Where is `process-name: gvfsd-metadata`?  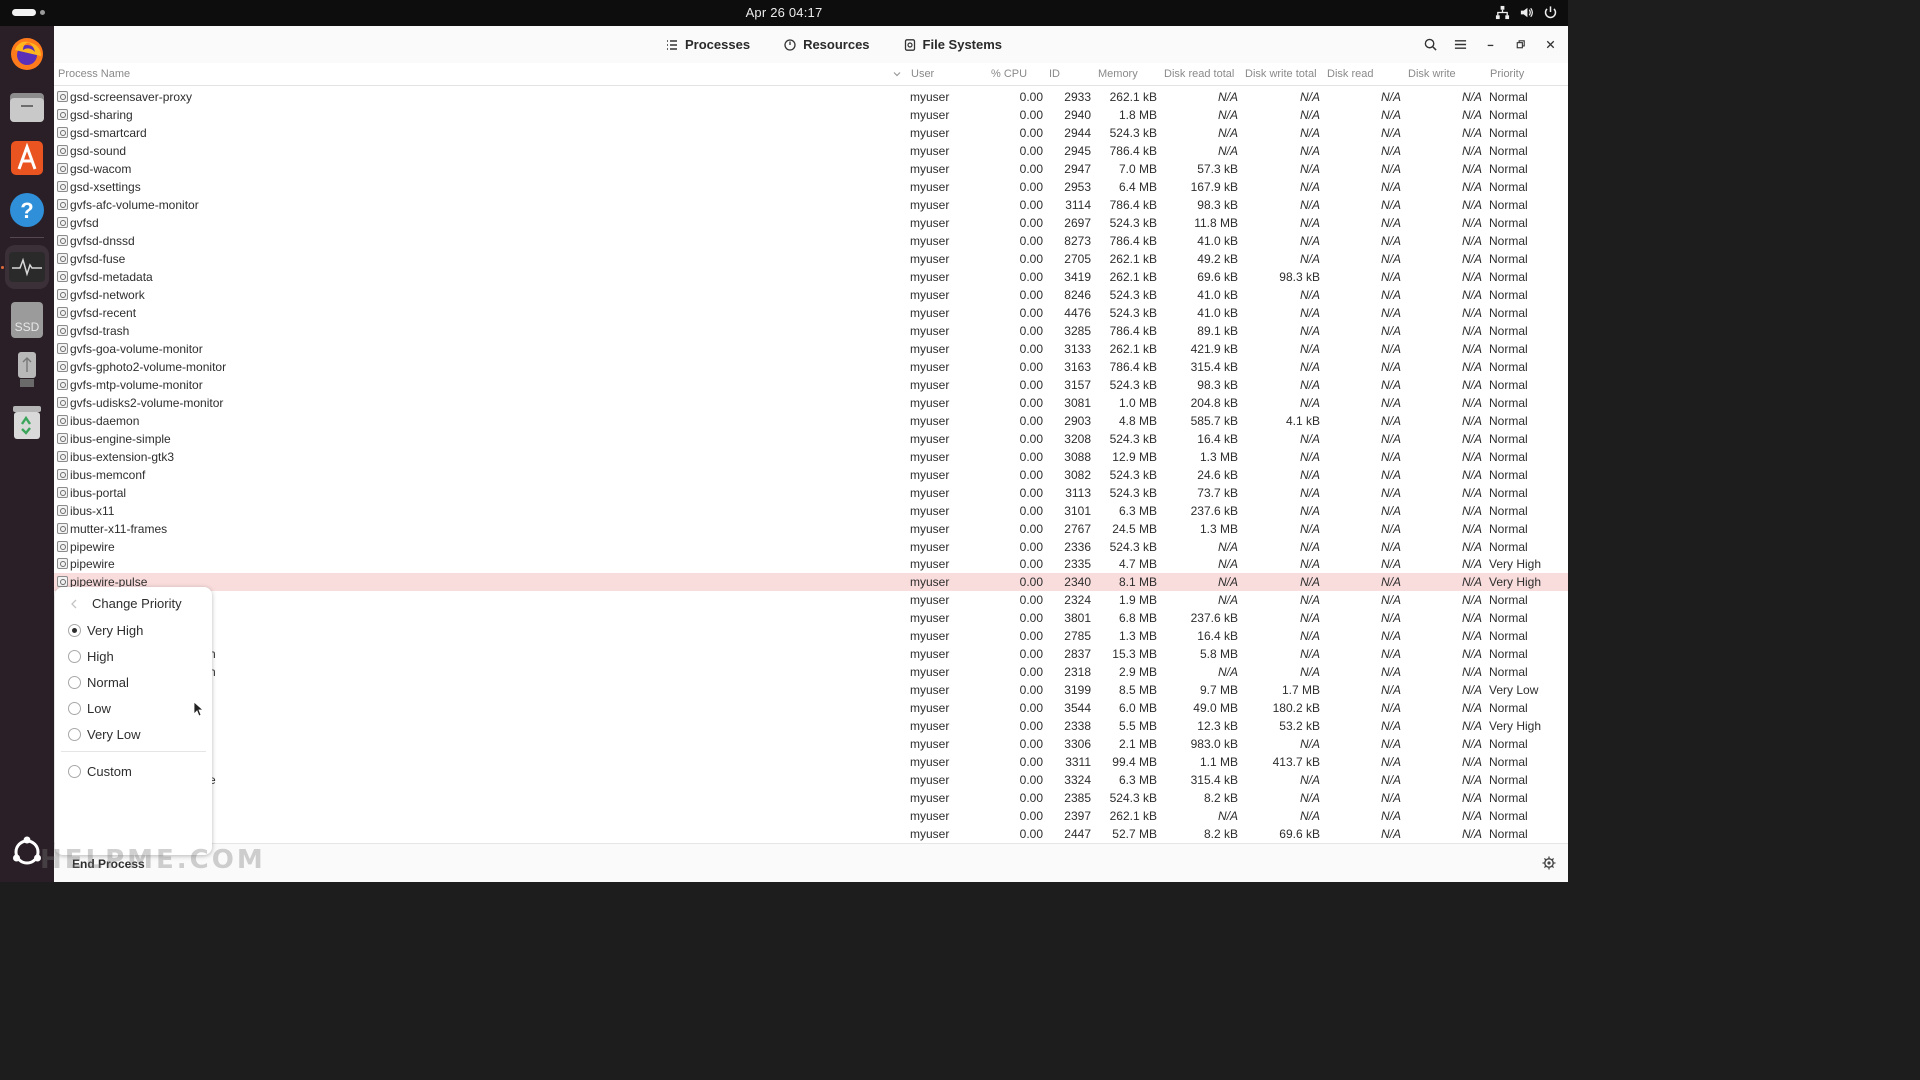
process-name: gvfsd-metadata is located at coordinates (111, 276).